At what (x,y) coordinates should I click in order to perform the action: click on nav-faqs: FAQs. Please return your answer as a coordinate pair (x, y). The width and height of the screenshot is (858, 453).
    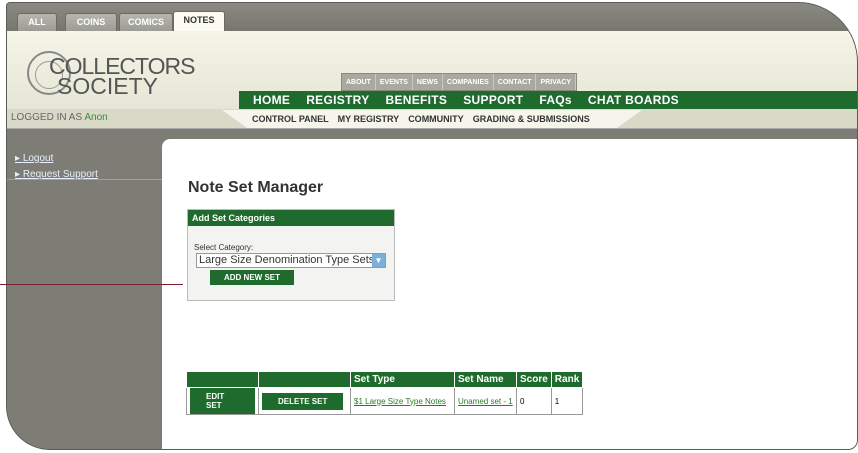
    Looking at the image, I should click on (555, 100).